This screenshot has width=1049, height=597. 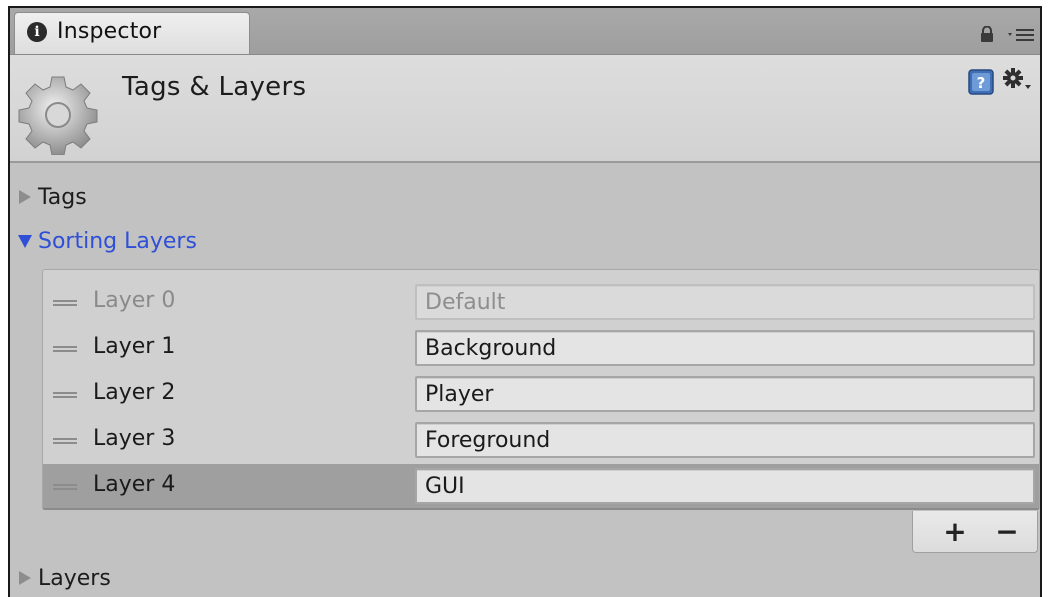 I want to click on layer-name-field: GUI, so click(x=725, y=486).